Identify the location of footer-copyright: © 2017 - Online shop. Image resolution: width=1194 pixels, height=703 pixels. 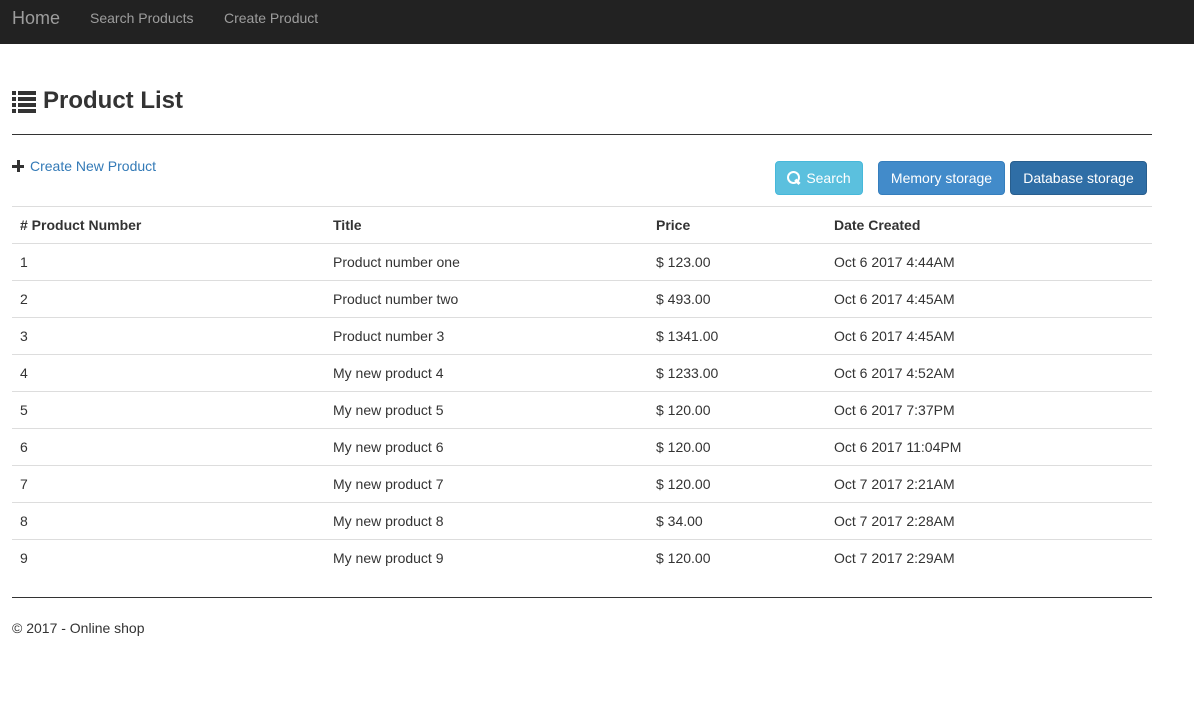
(78, 628).